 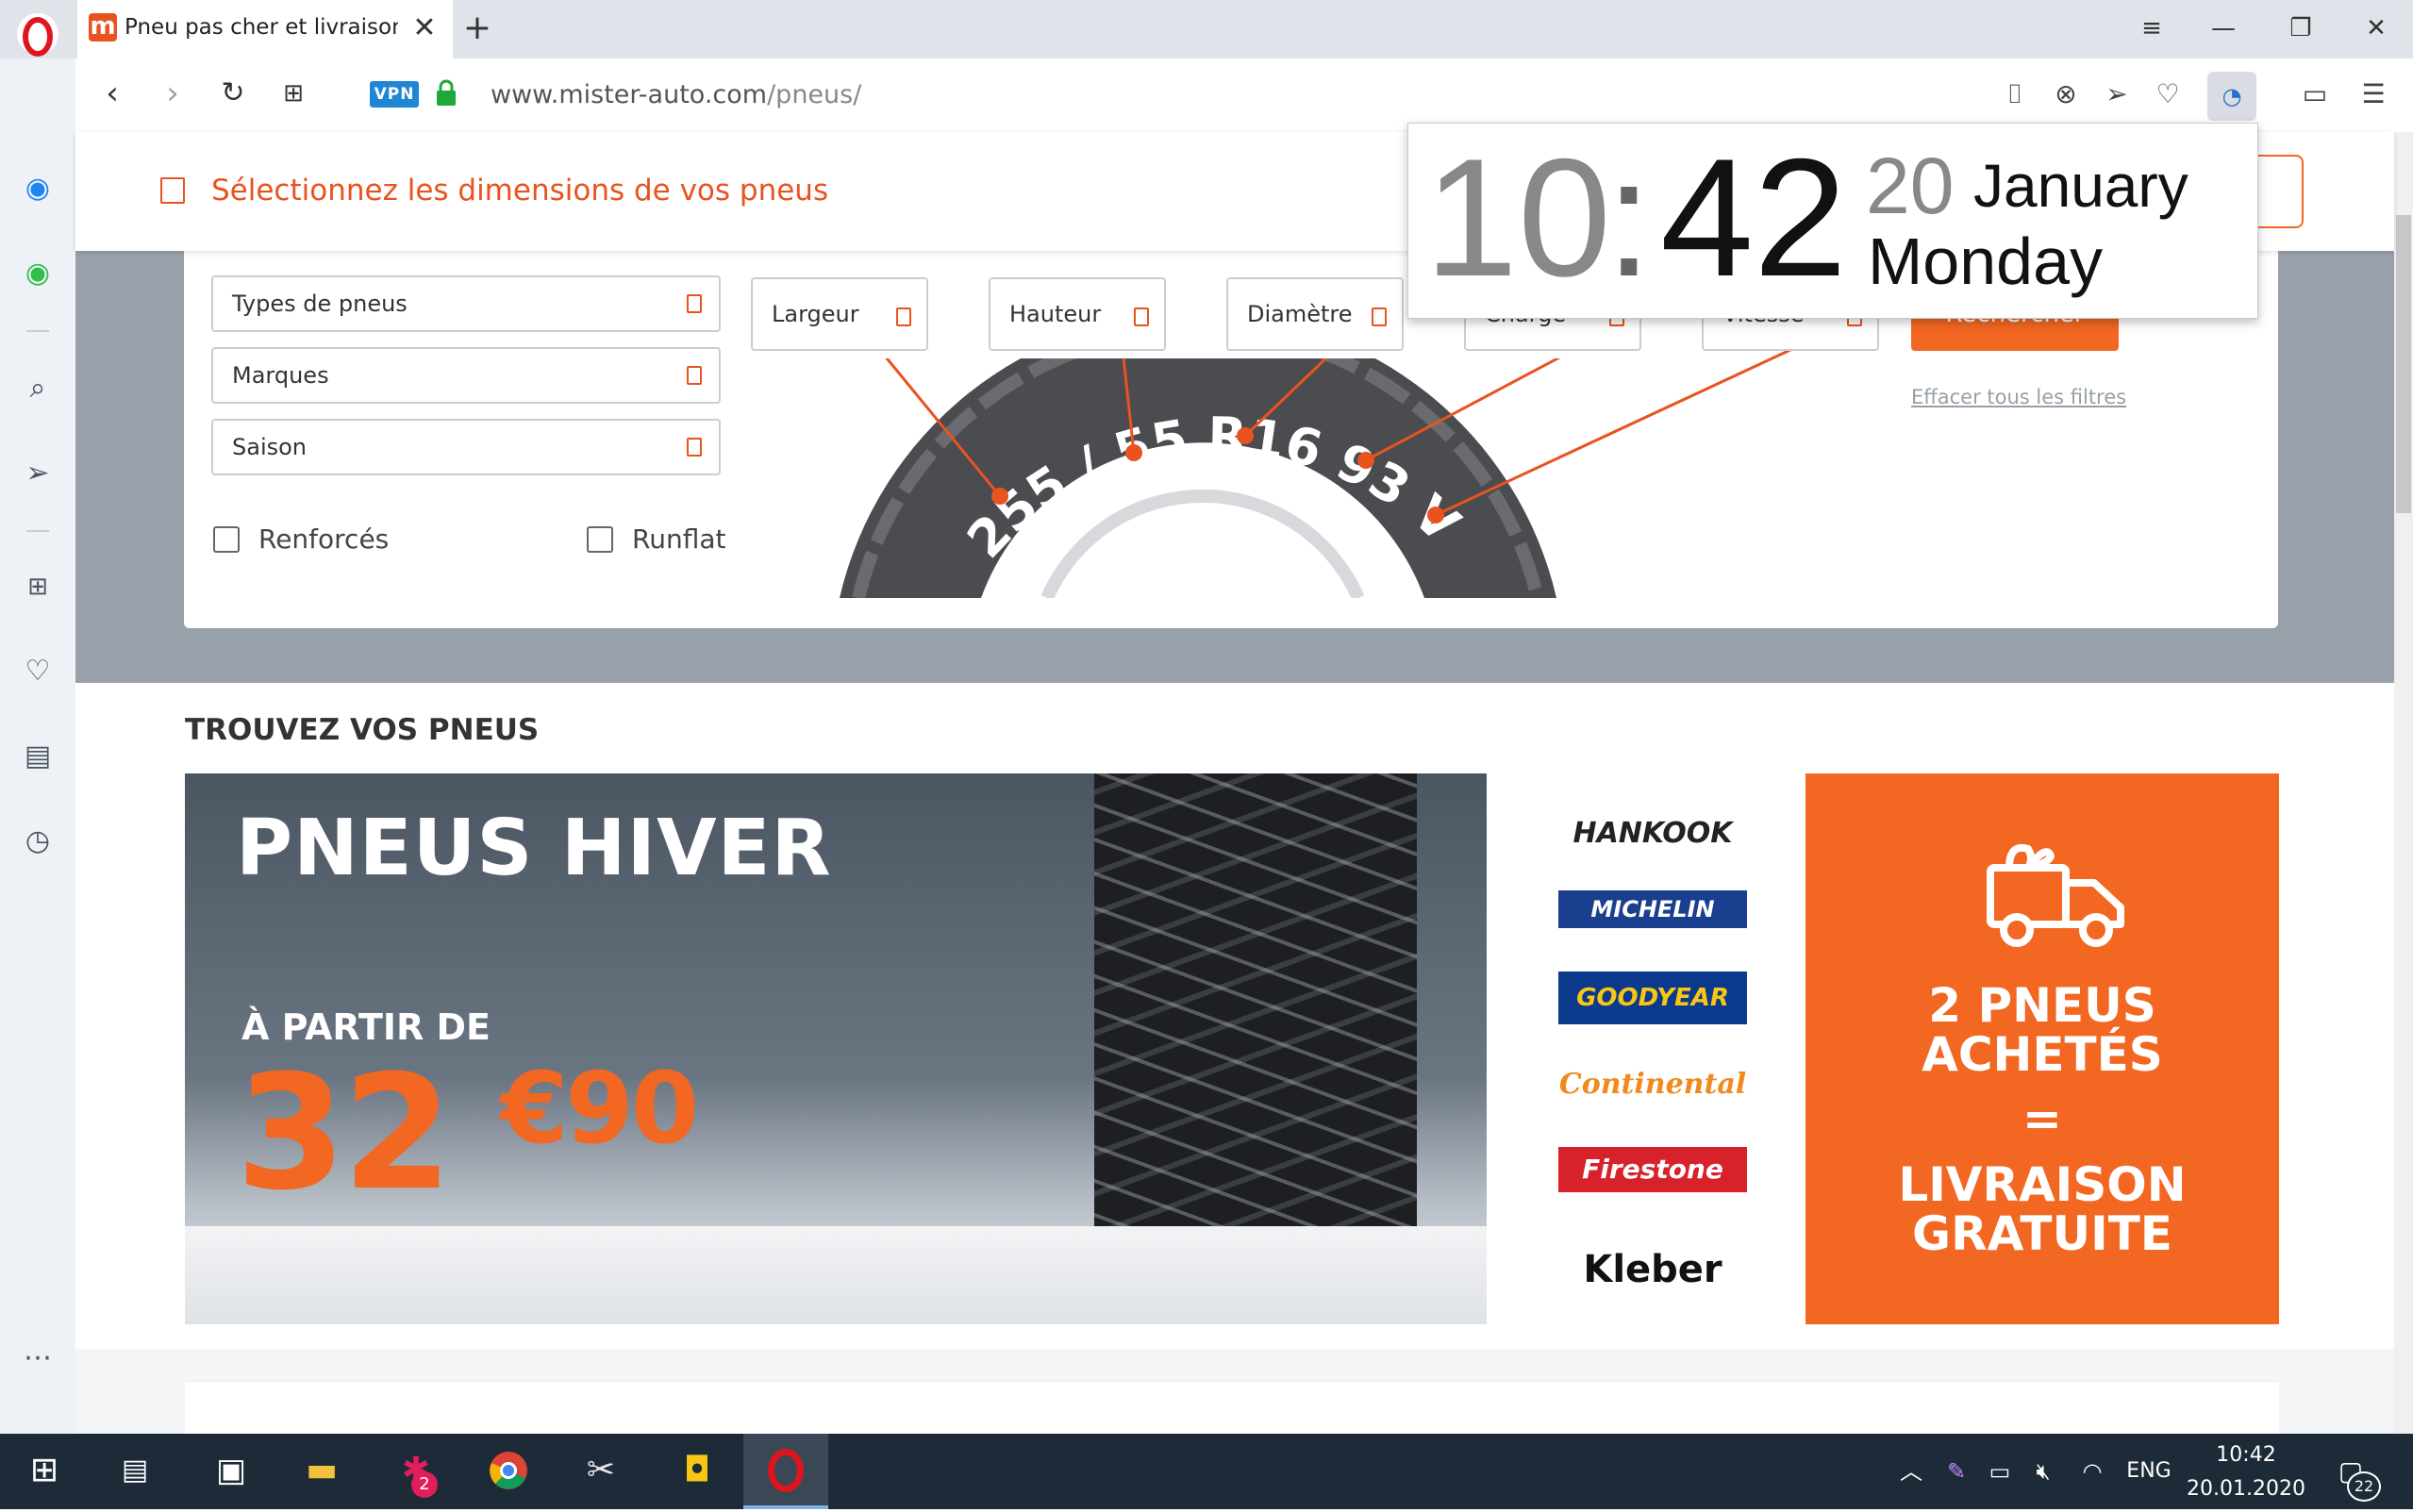 I want to click on chrome-icon, so click(x=508, y=1470).